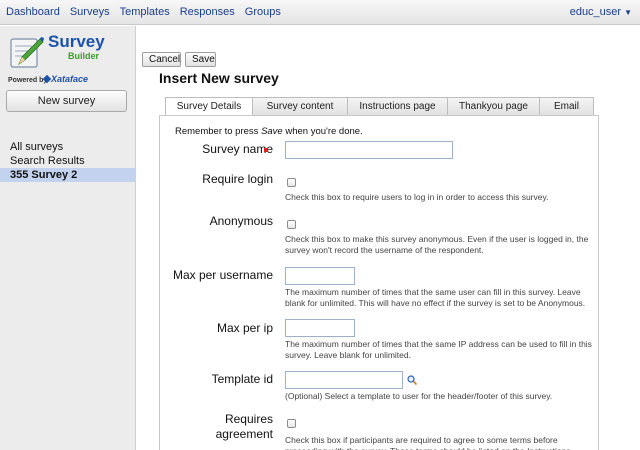 This screenshot has width=640, height=450. Describe the element at coordinates (272, 131) in the screenshot. I see `reminder-emphasis: Save` at that location.